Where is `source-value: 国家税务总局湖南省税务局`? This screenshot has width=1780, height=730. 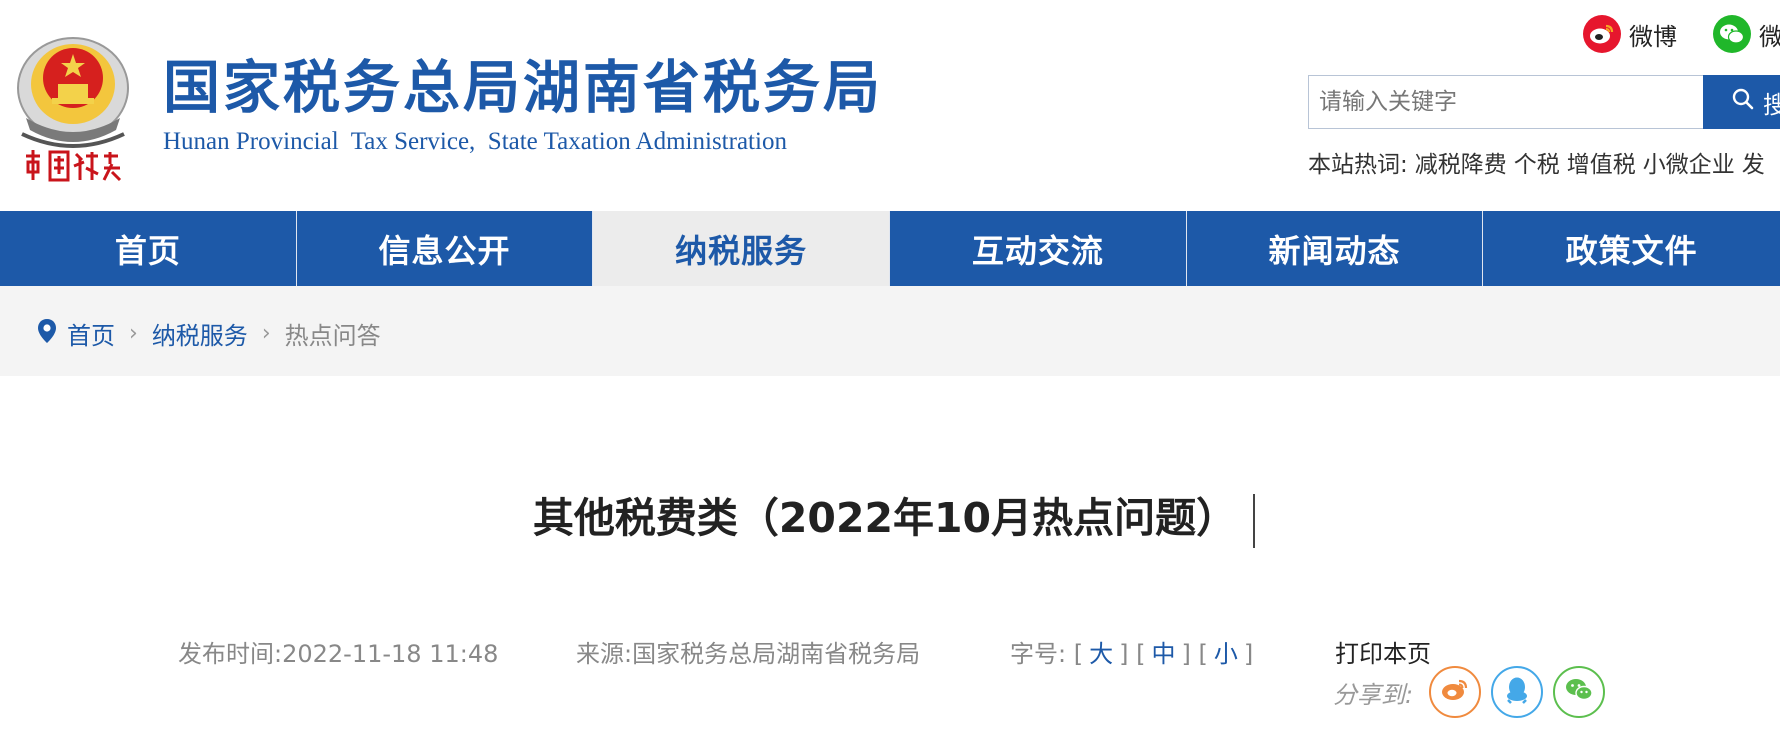 source-value: 国家税务总局湖南省税务局 is located at coordinates (776, 654).